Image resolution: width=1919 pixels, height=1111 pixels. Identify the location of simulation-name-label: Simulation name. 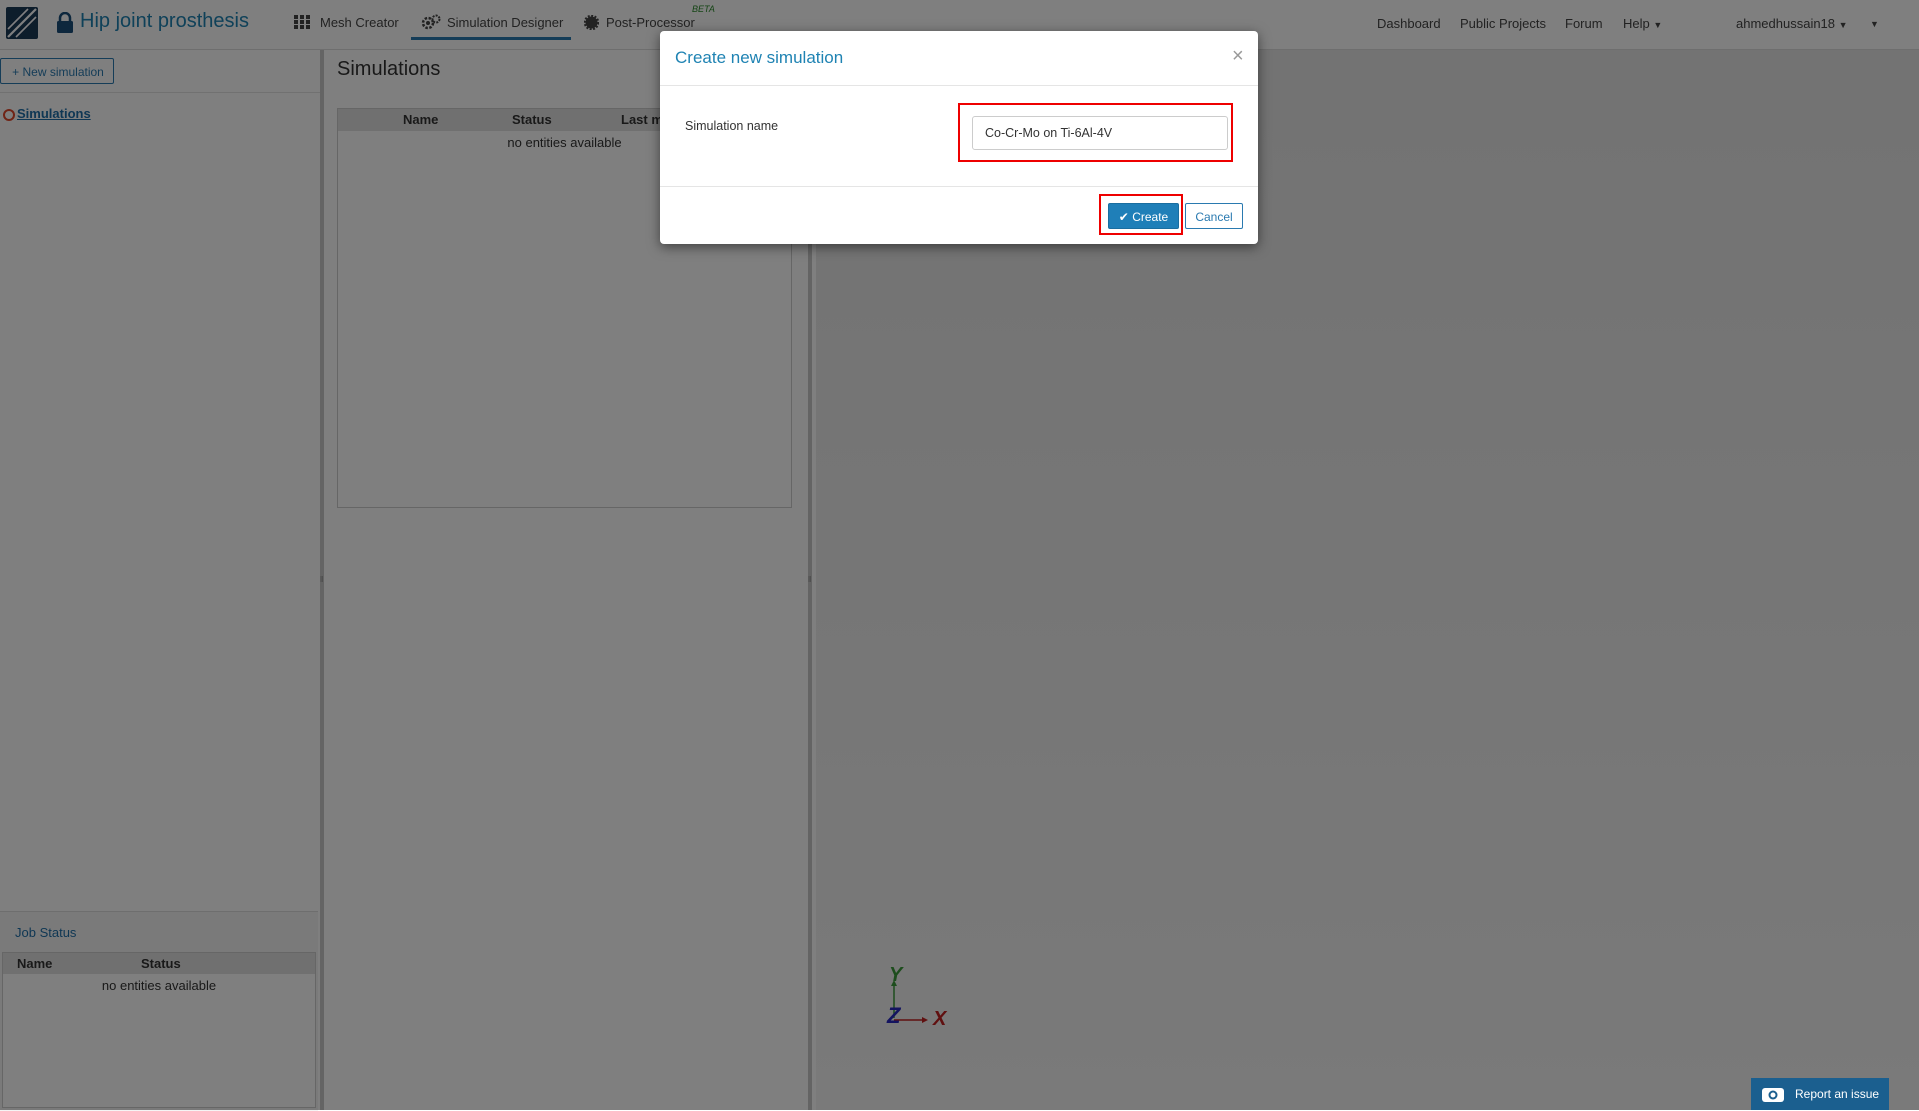
(732, 126).